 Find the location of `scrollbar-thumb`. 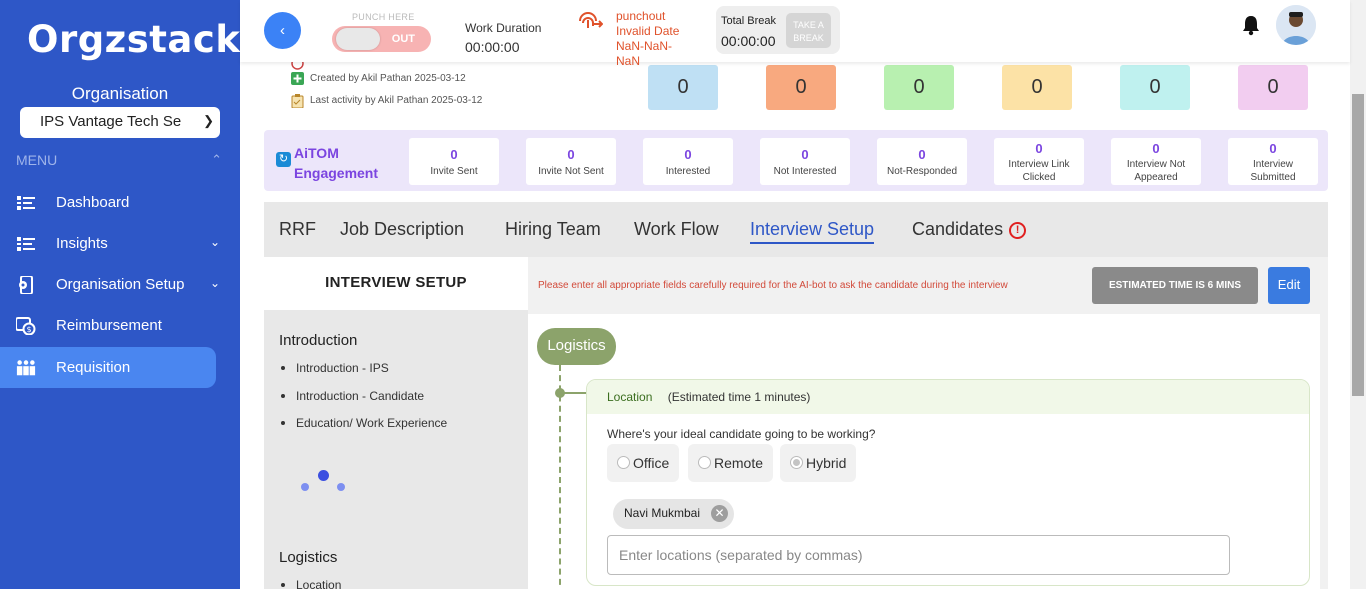

scrollbar-thumb is located at coordinates (1358, 245).